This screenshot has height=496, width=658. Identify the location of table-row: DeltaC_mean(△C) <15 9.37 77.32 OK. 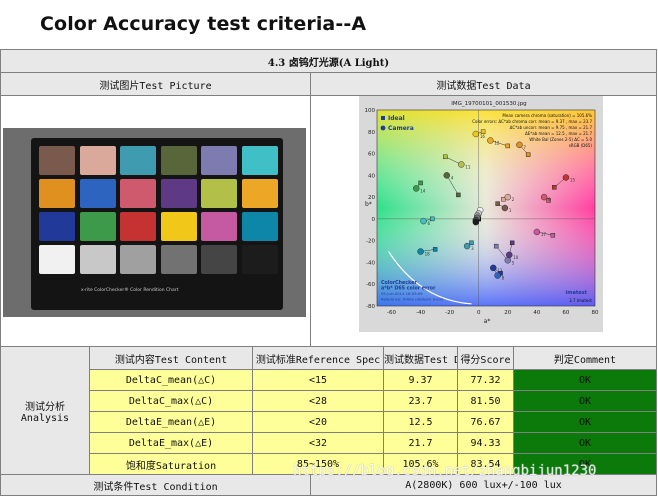
(329, 380).